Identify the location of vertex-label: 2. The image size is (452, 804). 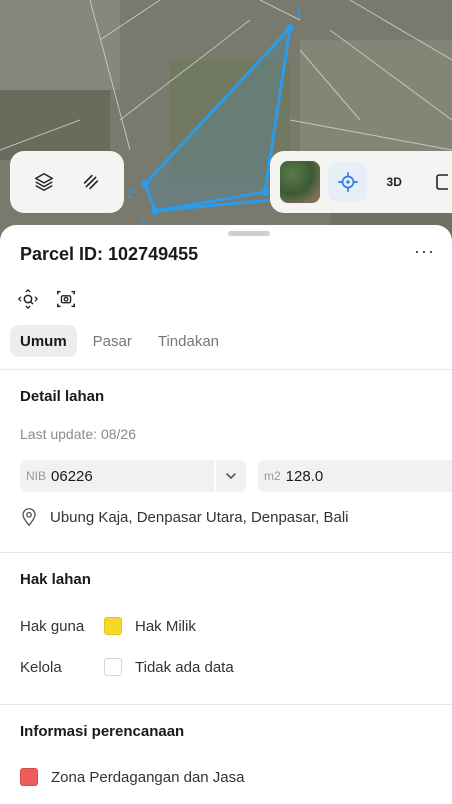
(130, 193).